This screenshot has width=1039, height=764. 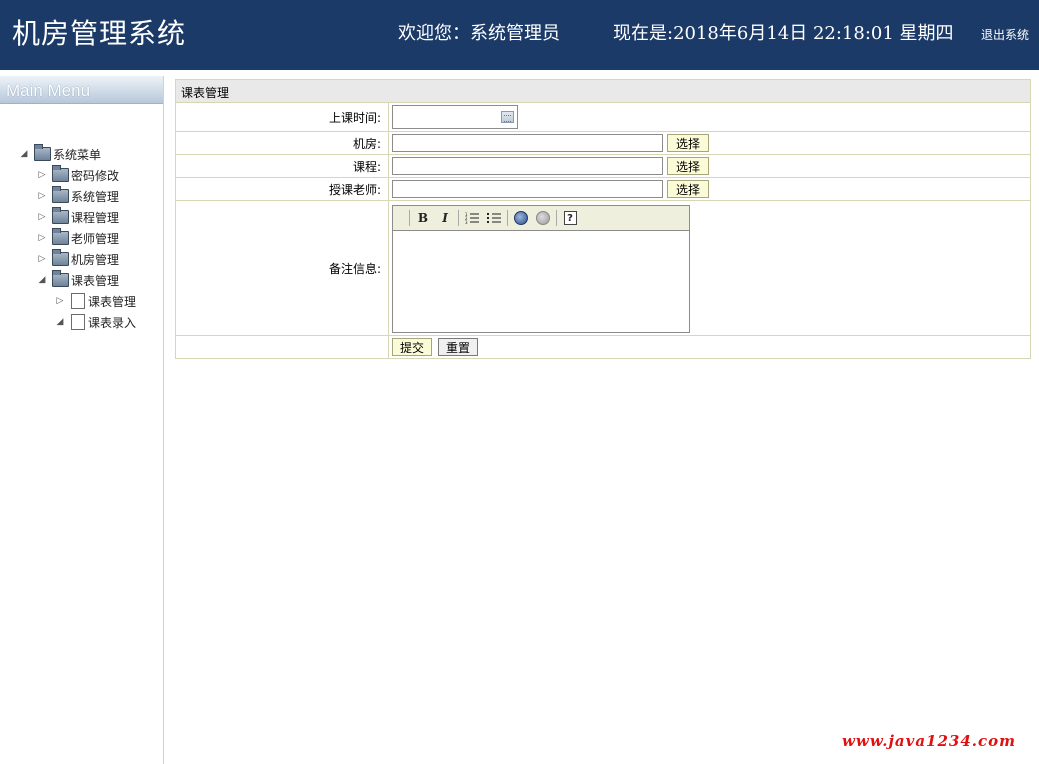 What do you see at coordinates (282, 189) in the screenshot?
I see `teacher-label: 授课老师:` at bounding box center [282, 189].